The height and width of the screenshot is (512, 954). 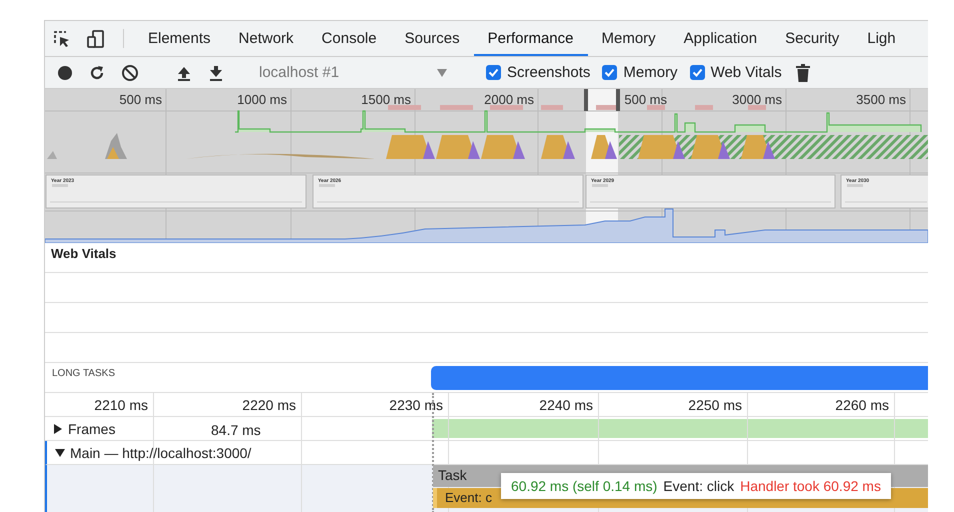 I want to click on time-label: 2220 ms, so click(x=269, y=405).